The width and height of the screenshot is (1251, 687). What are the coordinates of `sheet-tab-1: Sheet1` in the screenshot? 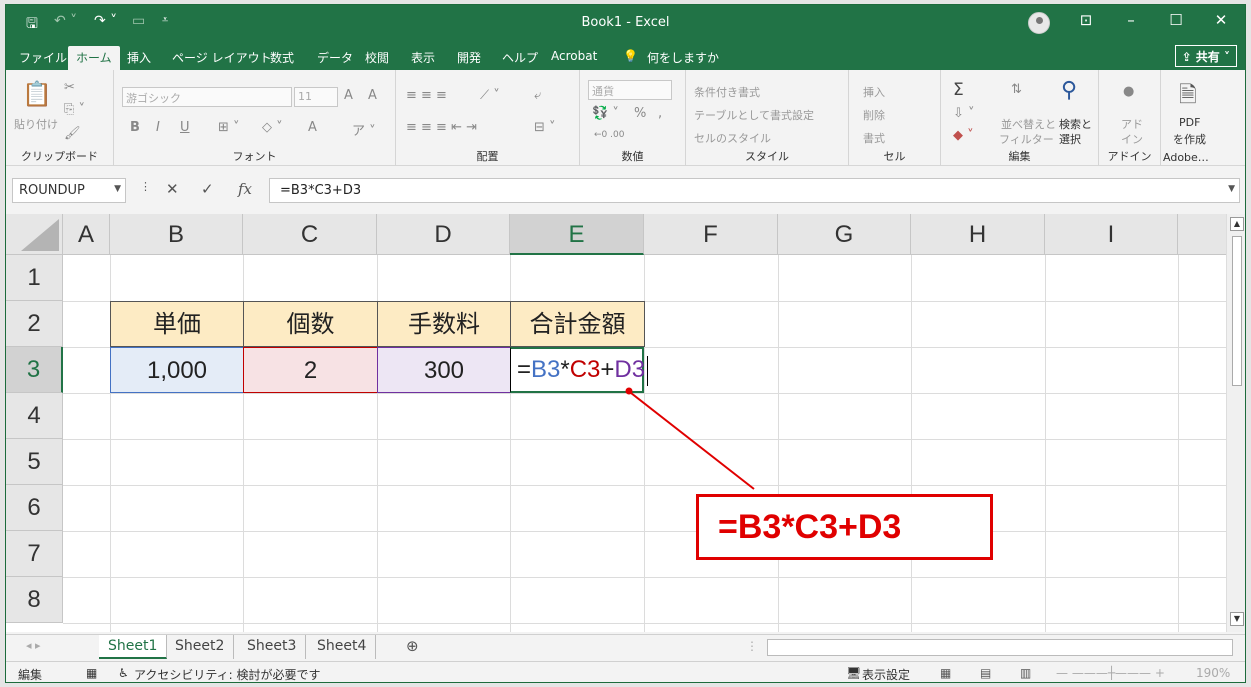 It's located at (133, 647).